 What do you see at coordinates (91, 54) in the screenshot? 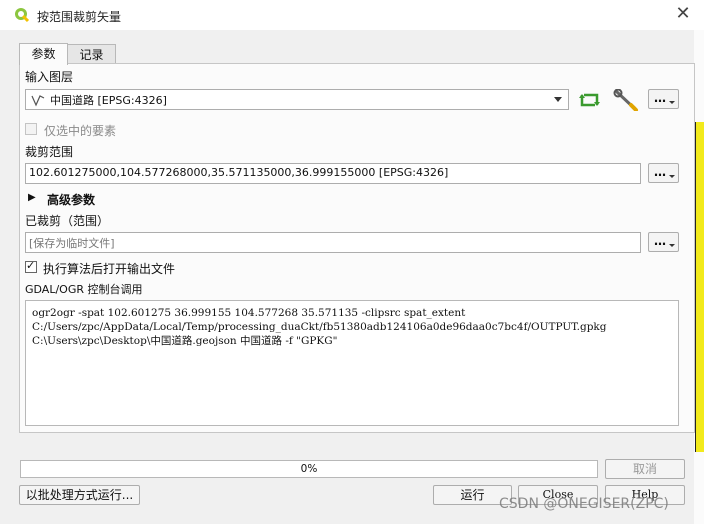
I see `tab-log: 记录` at bounding box center [91, 54].